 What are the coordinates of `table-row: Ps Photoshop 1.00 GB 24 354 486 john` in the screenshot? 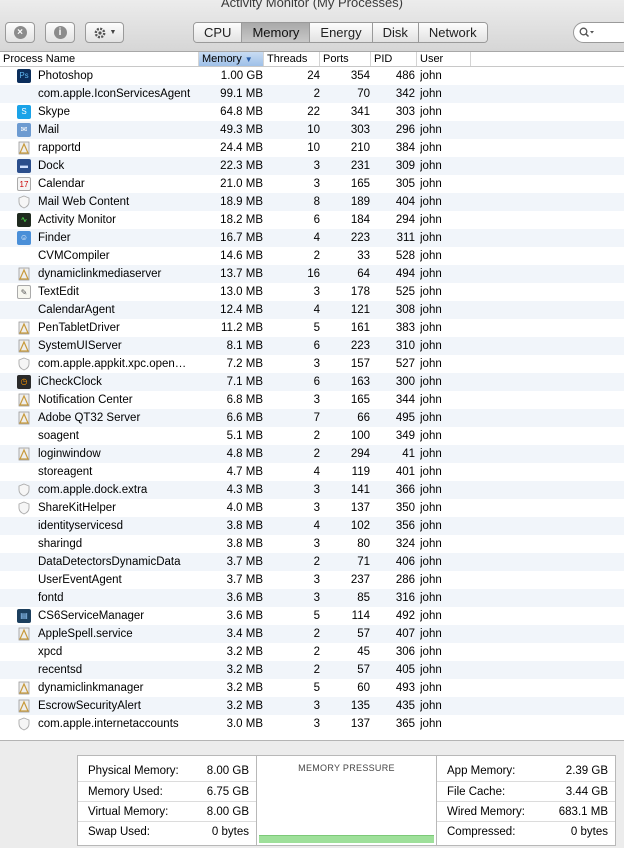 It's located at (312, 76).